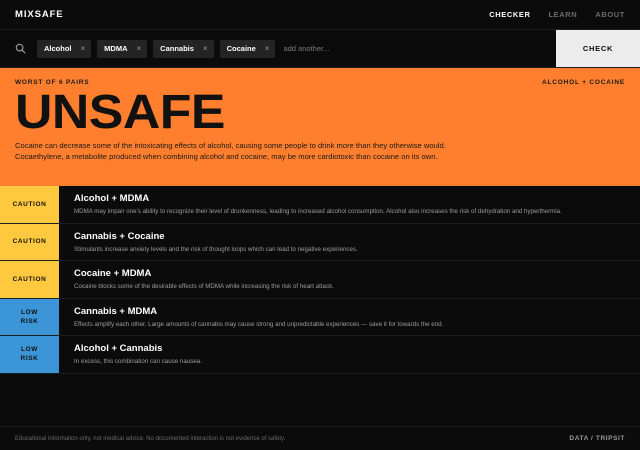 Image resolution: width=640 pixels, height=450 pixels. Describe the element at coordinates (562, 14) in the screenshot. I see `nav-learn: LEARN` at that location.